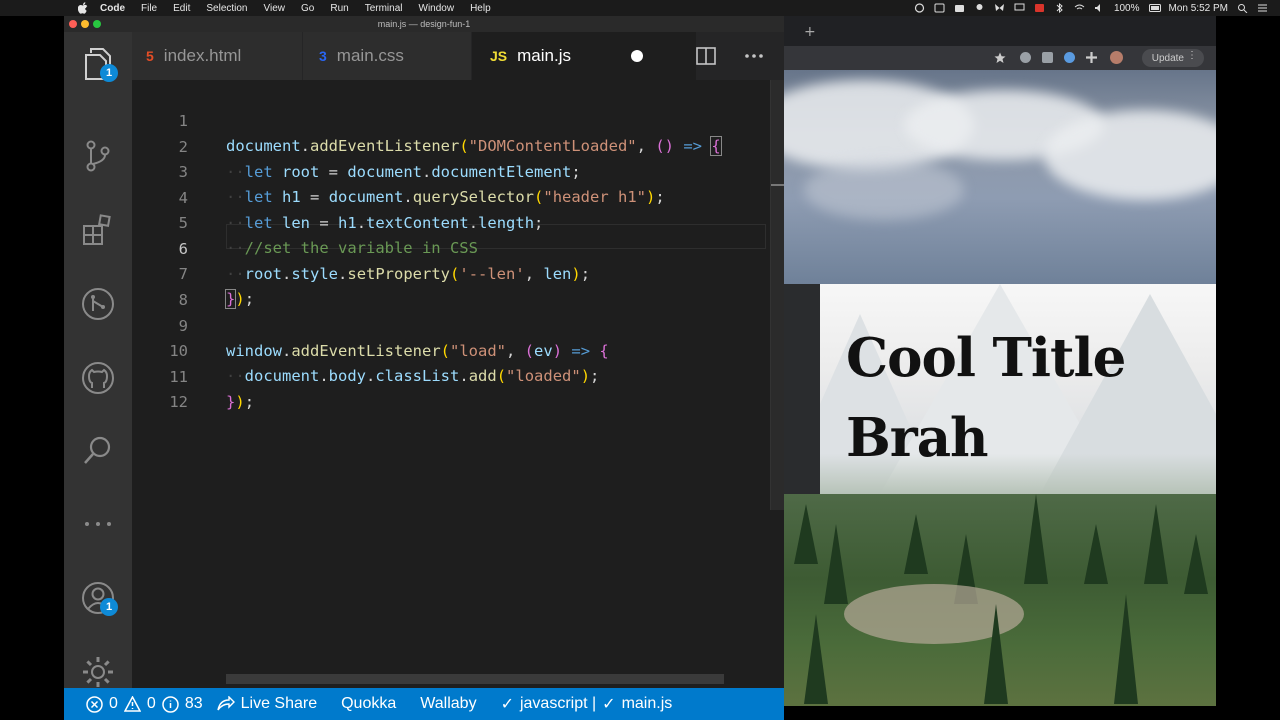 The image size is (1280, 720). What do you see at coordinates (1059, 8) in the screenshot?
I see `bluetooth-icon` at bounding box center [1059, 8].